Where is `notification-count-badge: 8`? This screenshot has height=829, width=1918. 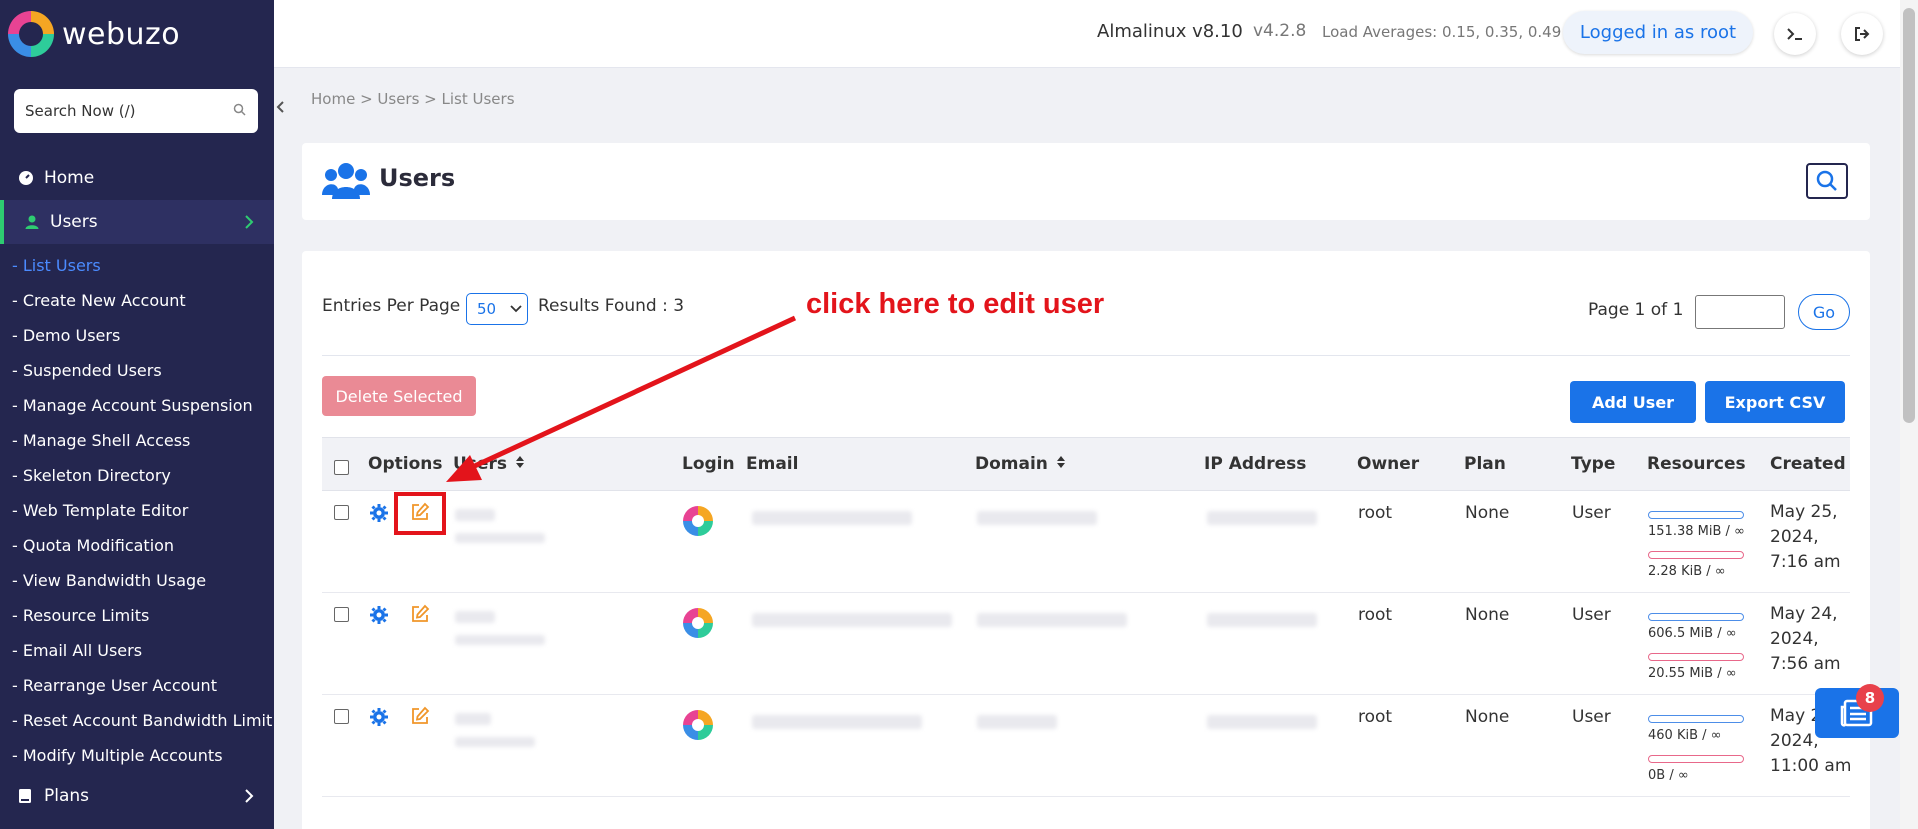 notification-count-badge: 8 is located at coordinates (1870, 698).